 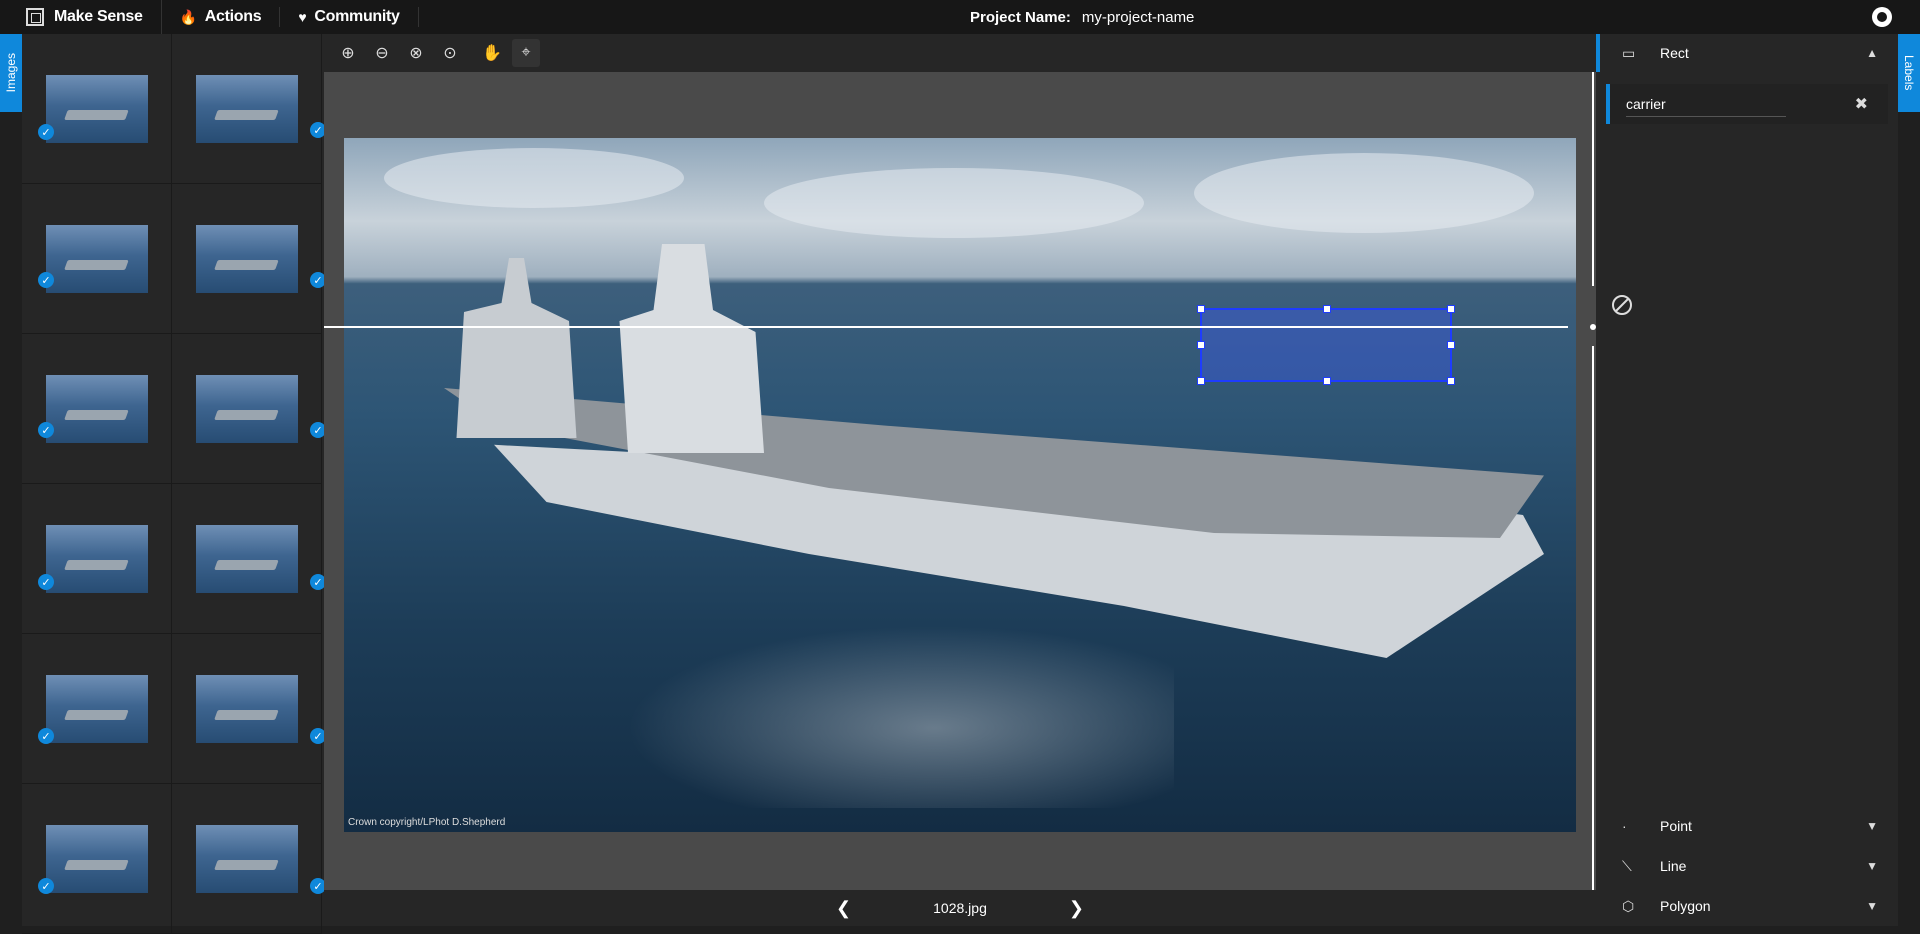 I want to click on point-section-header: · Point ▼, so click(x=1747, y=826).